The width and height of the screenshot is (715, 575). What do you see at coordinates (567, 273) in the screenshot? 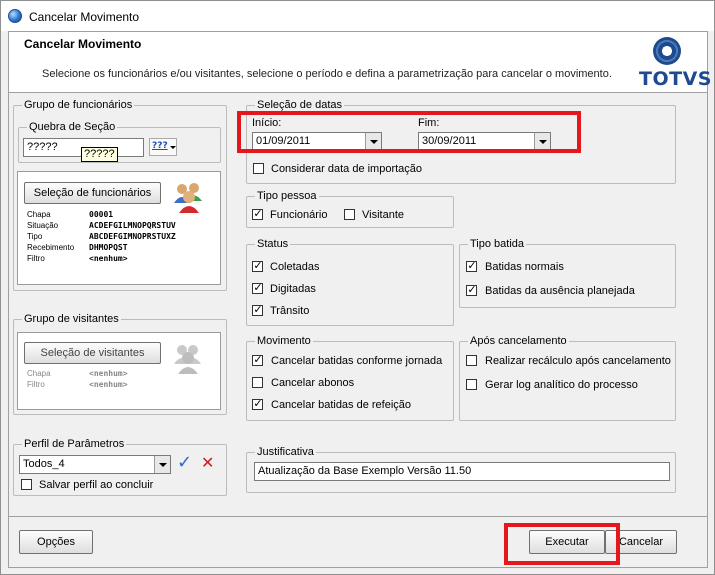
I see `tipo-batida-group: Tipo batida` at bounding box center [567, 273].